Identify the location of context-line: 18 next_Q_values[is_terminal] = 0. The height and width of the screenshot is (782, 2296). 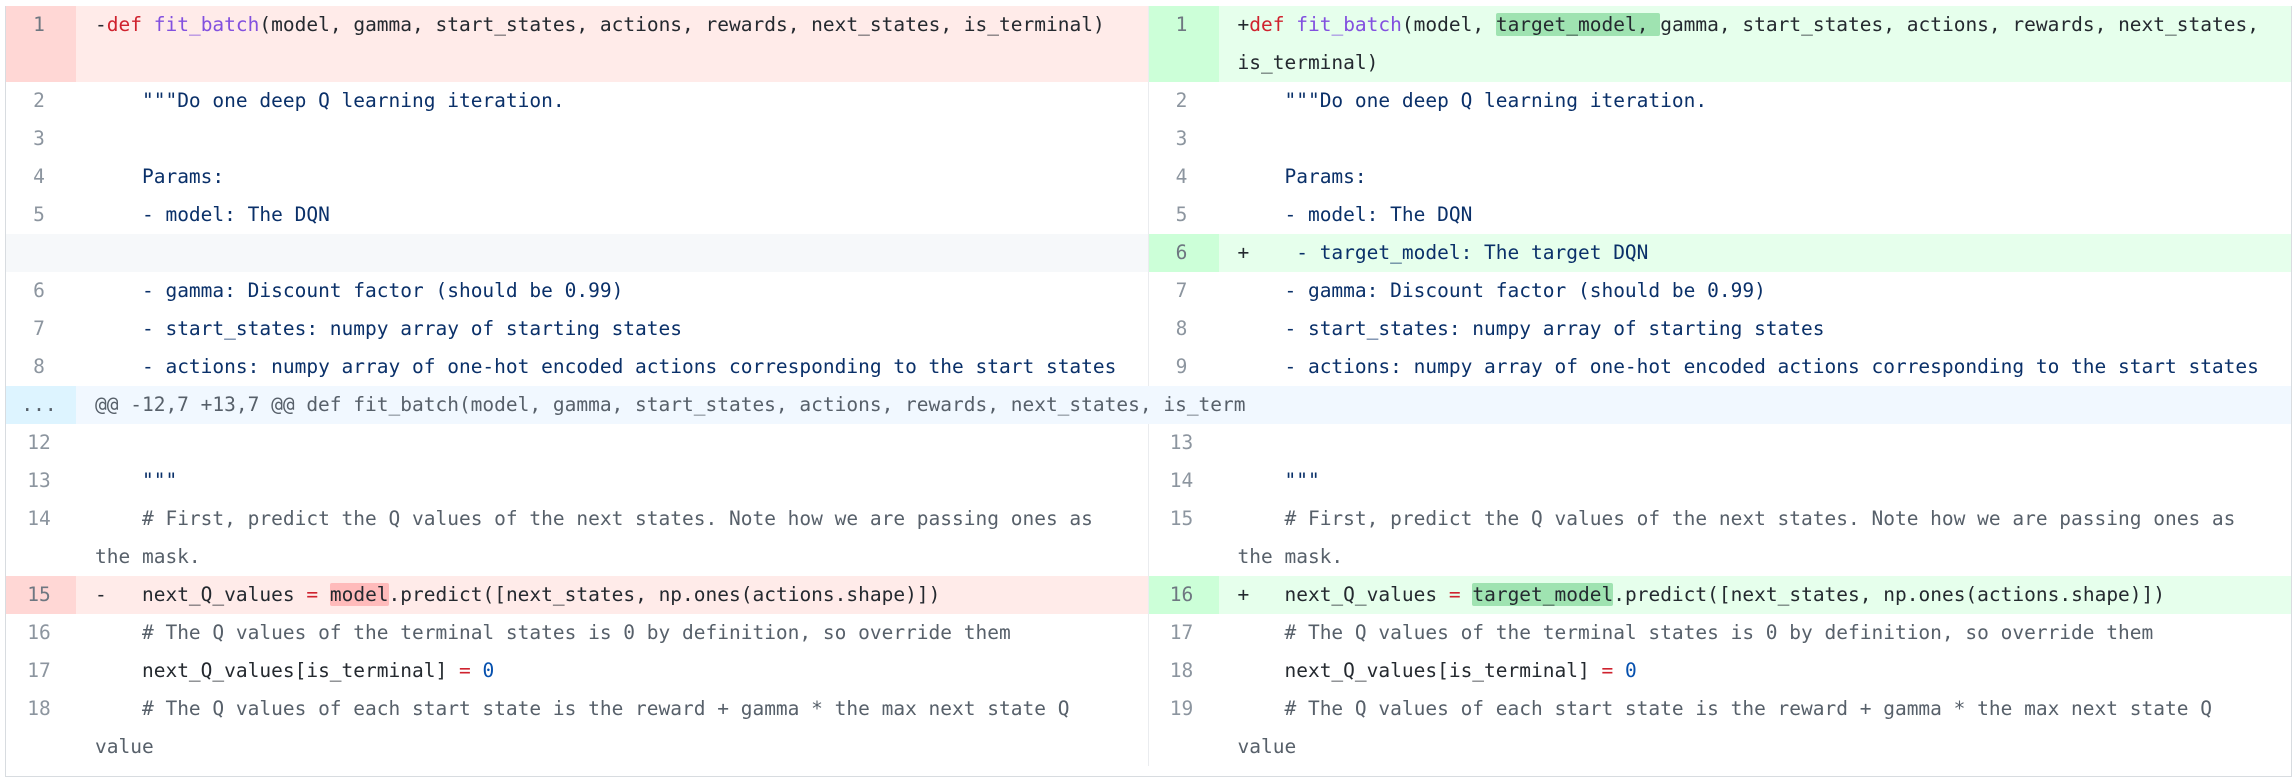
(1720, 671).